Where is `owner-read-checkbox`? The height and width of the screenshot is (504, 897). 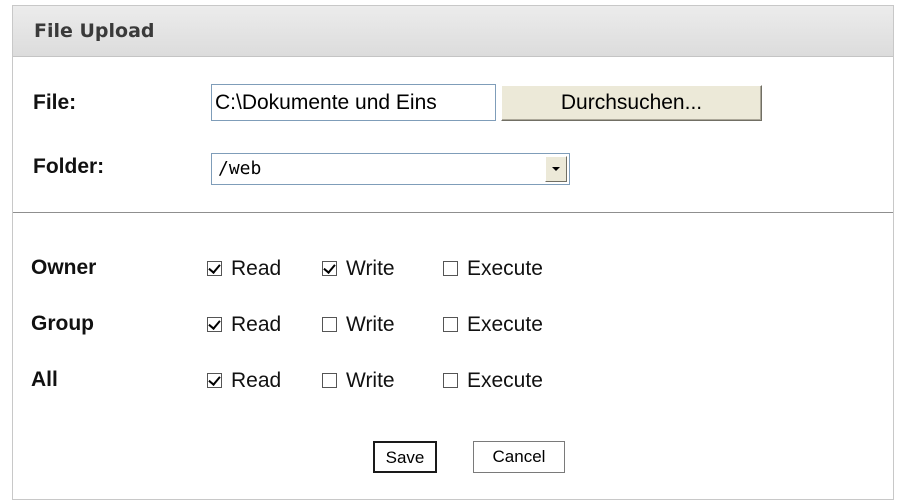 owner-read-checkbox is located at coordinates (214, 268).